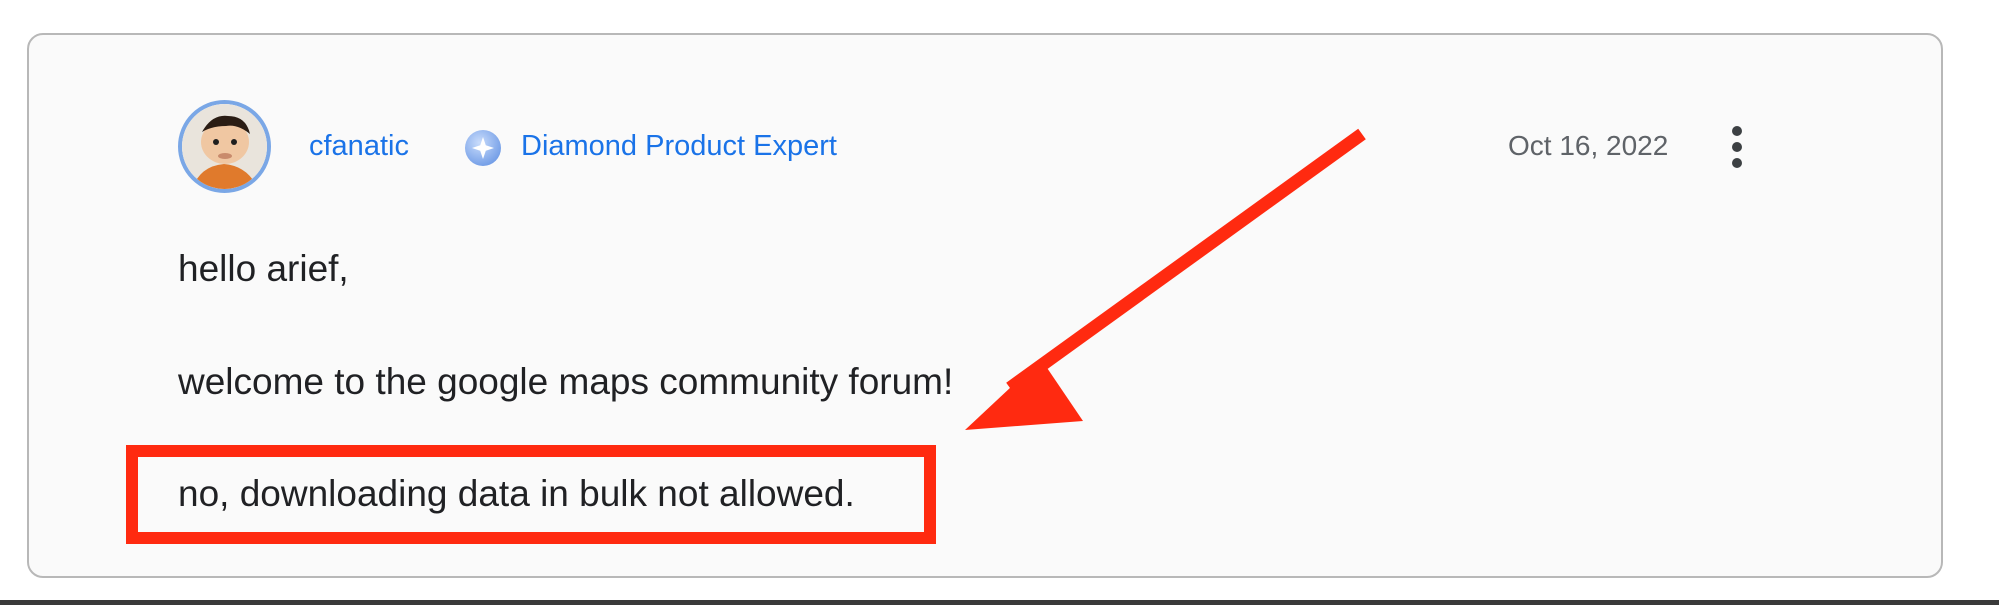  I want to click on author-badge: Diamond Product Expert, so click(679, 146).